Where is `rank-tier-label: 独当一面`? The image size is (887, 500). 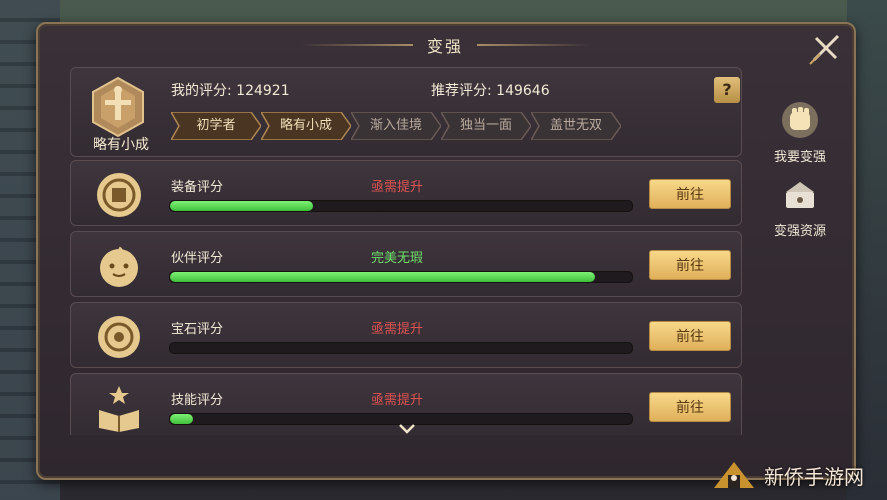
rank-tier-label: 独当一面 is located at coordinates (485, 125).